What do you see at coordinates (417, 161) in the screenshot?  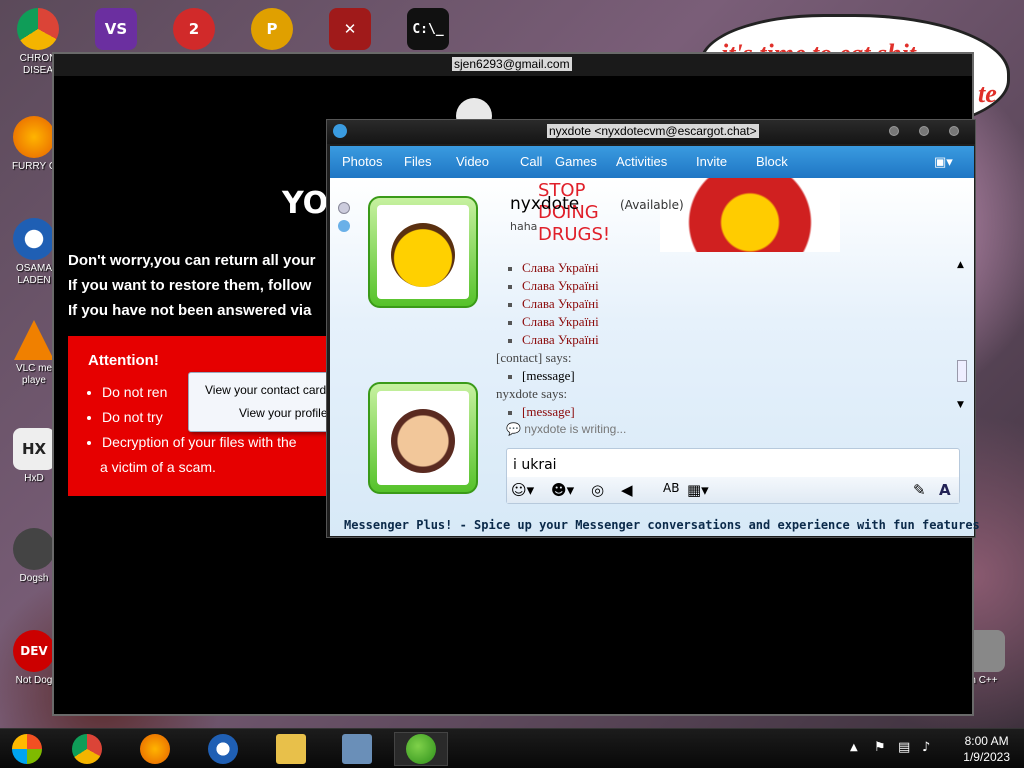 I see `toolbar-files: Files` at bounding box center [417, 161].